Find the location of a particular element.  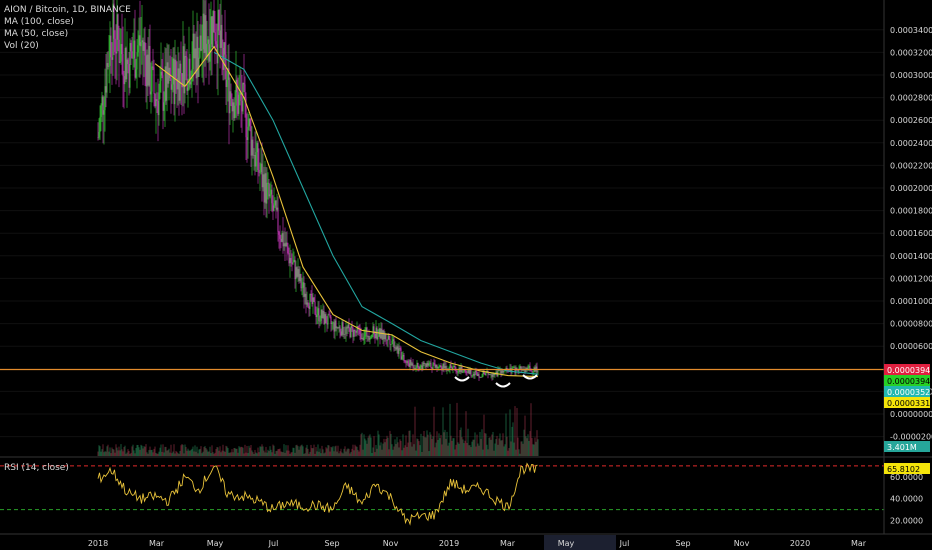

ma50-legend: MA (50, close) is located at coordinates (36, 34).